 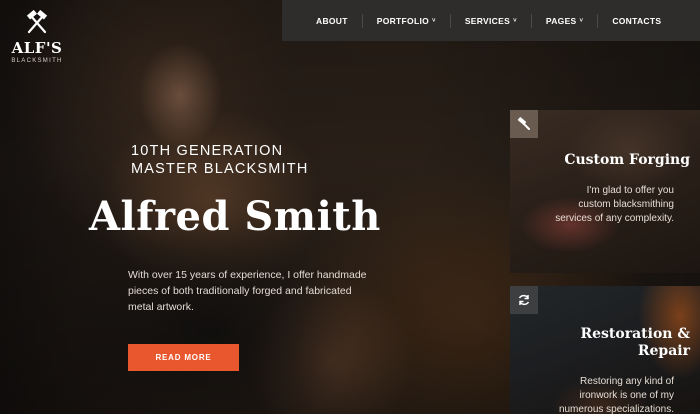 I want to click on nav-item-label: SERVICES, so click(x=487, y=20).